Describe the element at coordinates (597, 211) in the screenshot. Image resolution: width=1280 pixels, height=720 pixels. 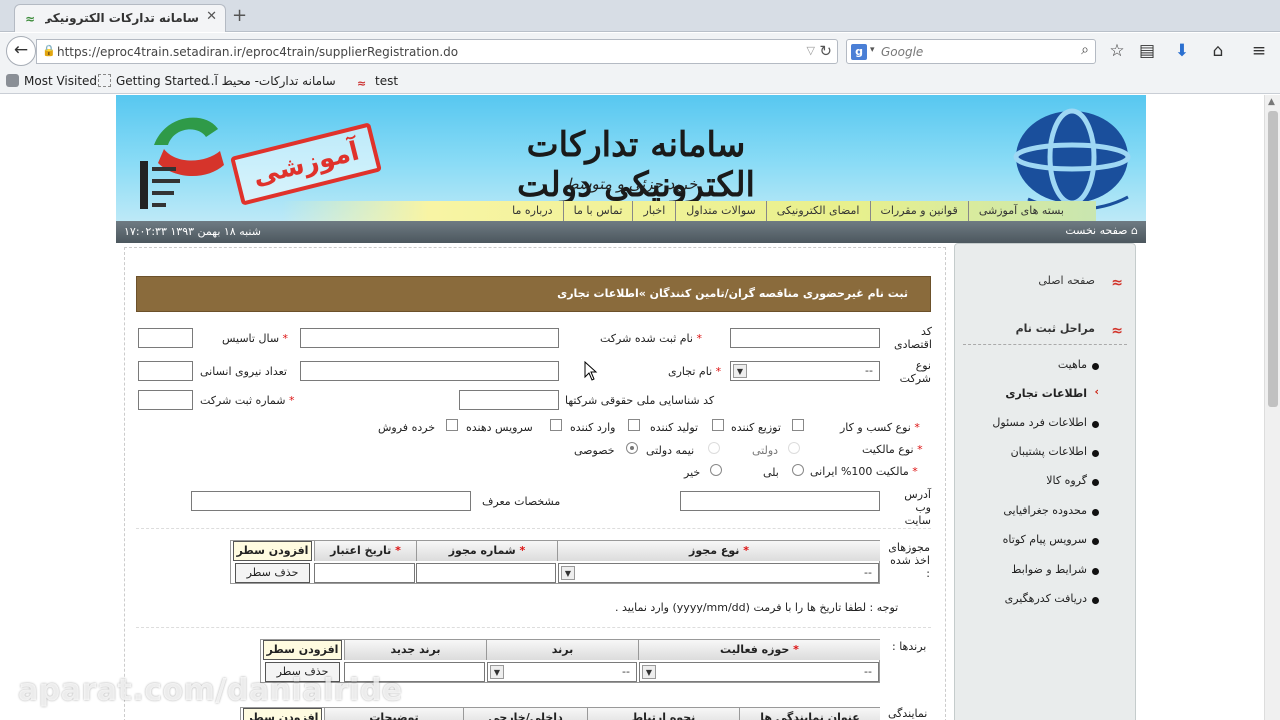
I see `menu-contact: تماس با ما` at that location.